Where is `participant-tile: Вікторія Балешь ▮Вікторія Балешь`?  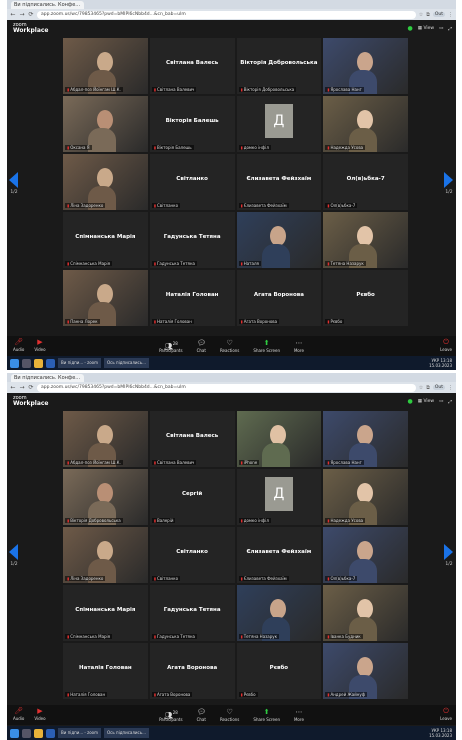
participant-tile: Вікторія Балешь ▮Вікторія Балешь is located at coordinates (192, 124).